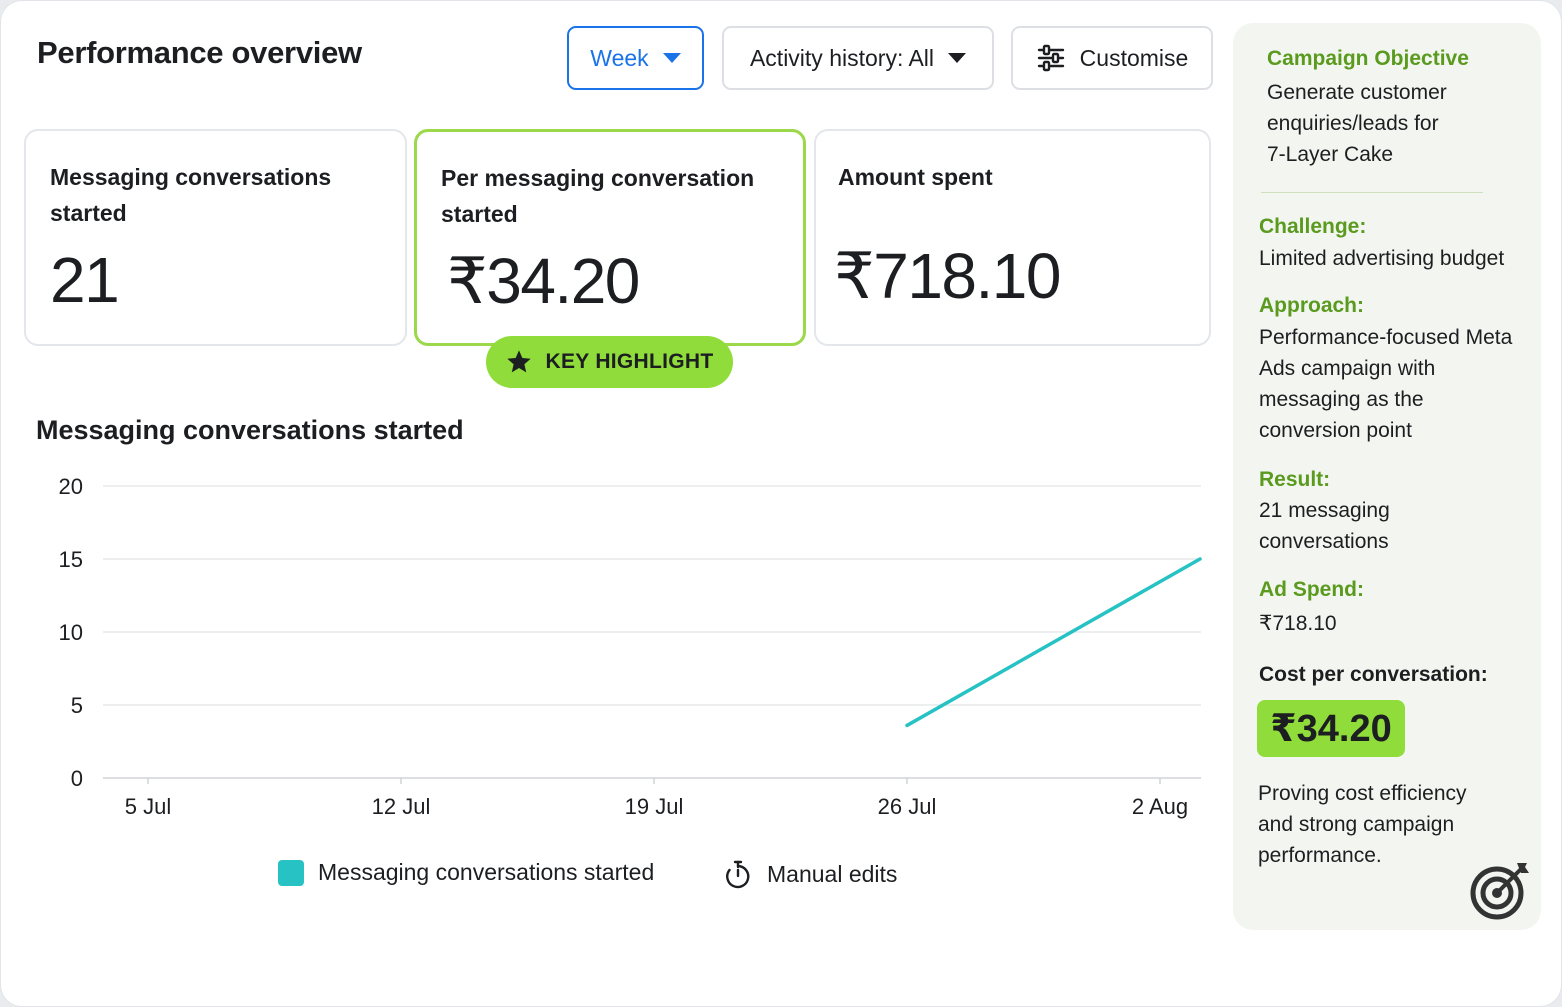 This screenshot has width=1562, height=1007. Describe the element at coordinates (1324, 541) in the screenshot. I see `result-line: conversations` at that location.